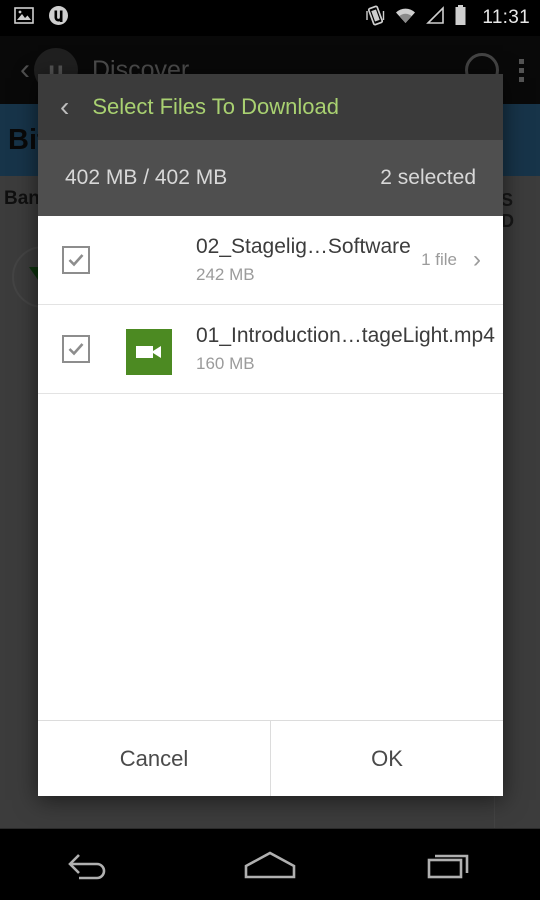 The image size is (540, 900). Describe the element at coordinates (386, 758) in the screenshot. I see `ok-button: OK` at that location.